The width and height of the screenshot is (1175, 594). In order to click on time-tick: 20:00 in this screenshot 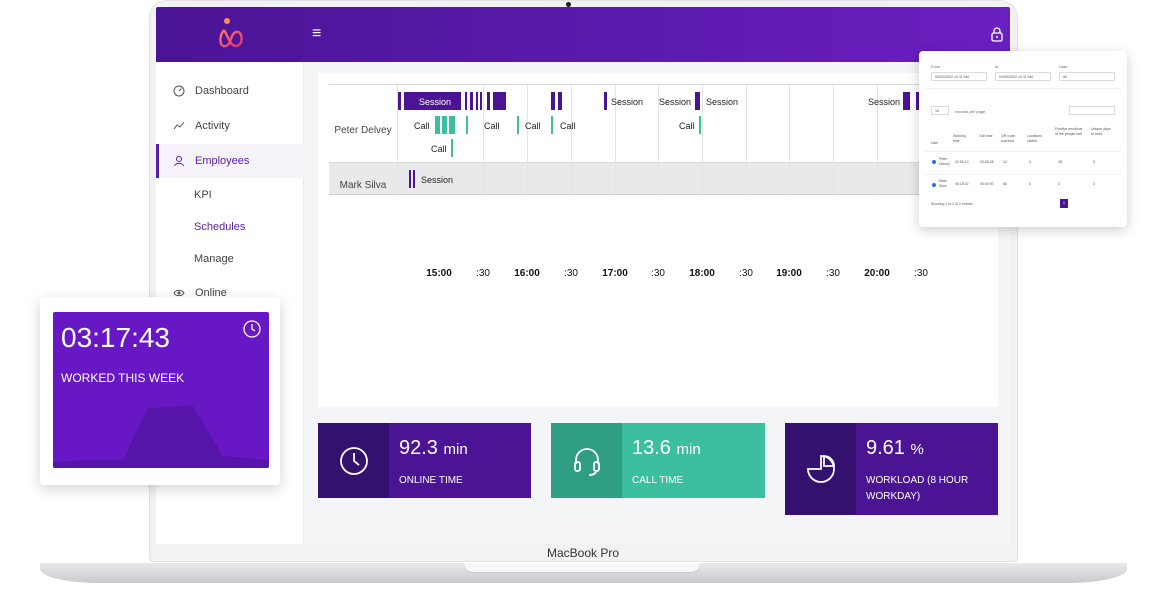, I will do `click(877, 273)`.